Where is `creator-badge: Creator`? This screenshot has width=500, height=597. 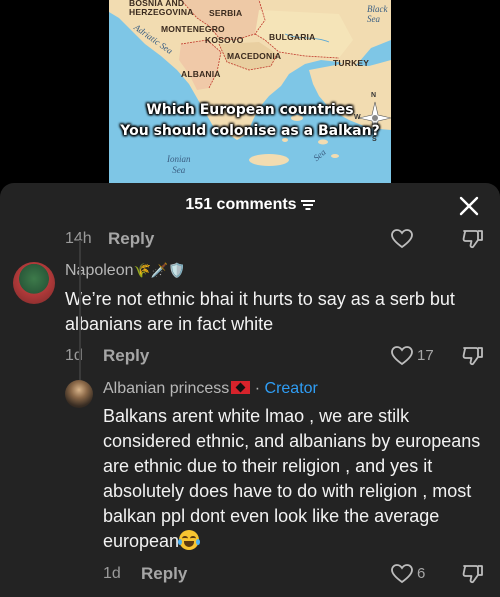
creator-badge: Creator is located at coordinates (291, 388).